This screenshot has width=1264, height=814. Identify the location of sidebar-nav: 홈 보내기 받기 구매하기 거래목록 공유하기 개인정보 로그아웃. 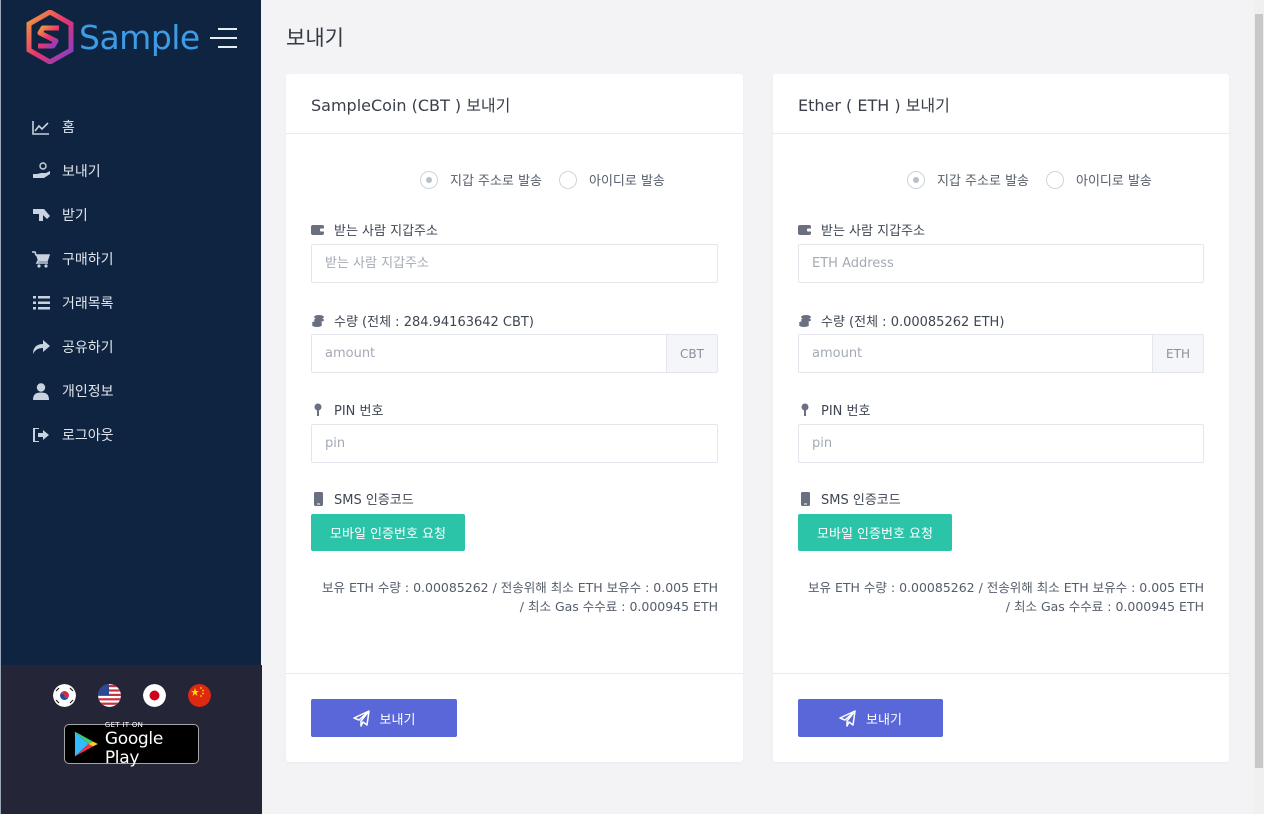
(131, 281).